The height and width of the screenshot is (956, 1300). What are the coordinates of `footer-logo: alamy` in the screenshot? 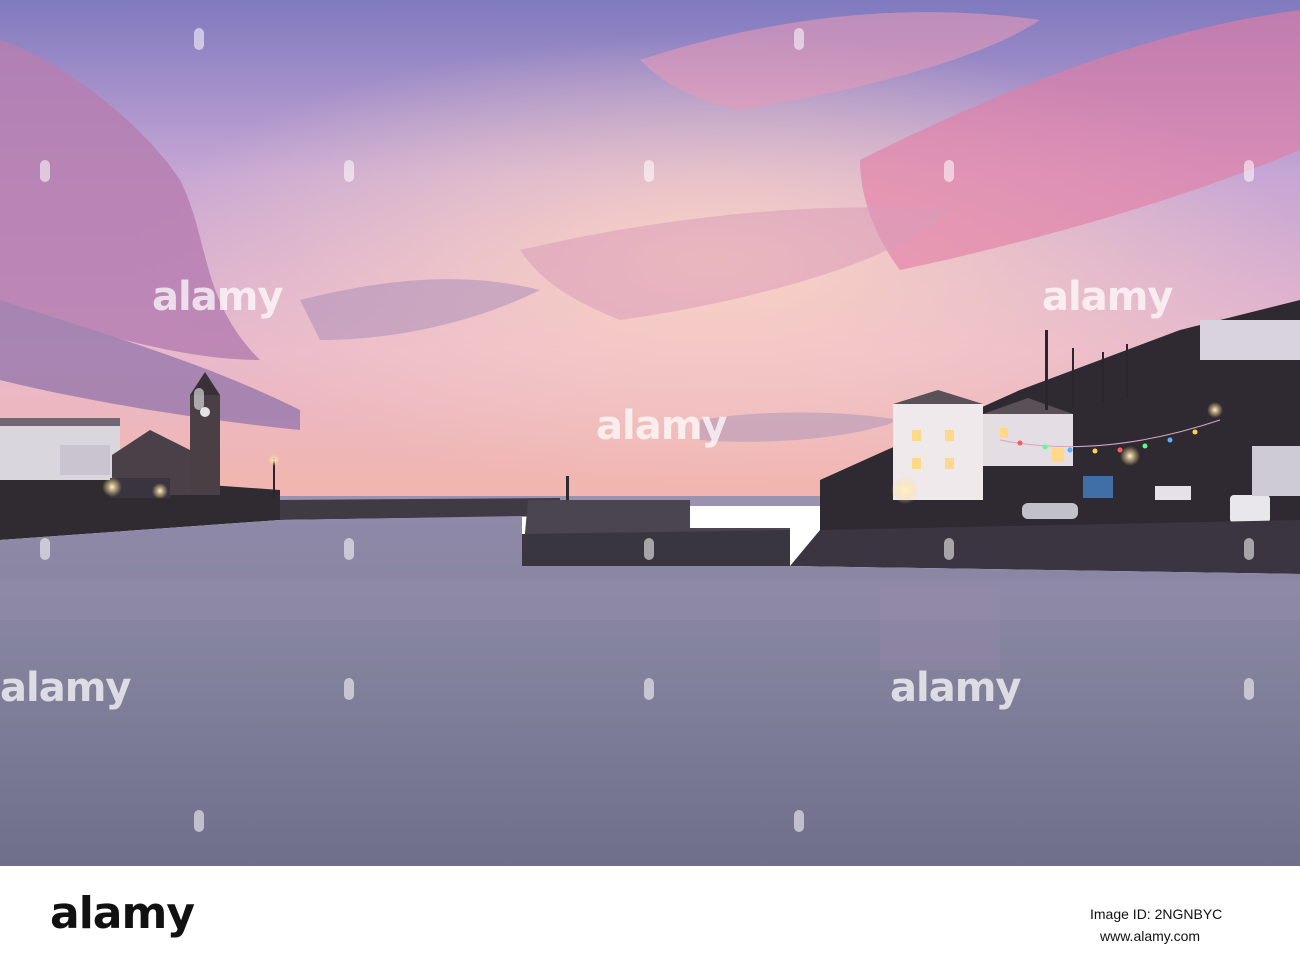 It's located at (122, 913).